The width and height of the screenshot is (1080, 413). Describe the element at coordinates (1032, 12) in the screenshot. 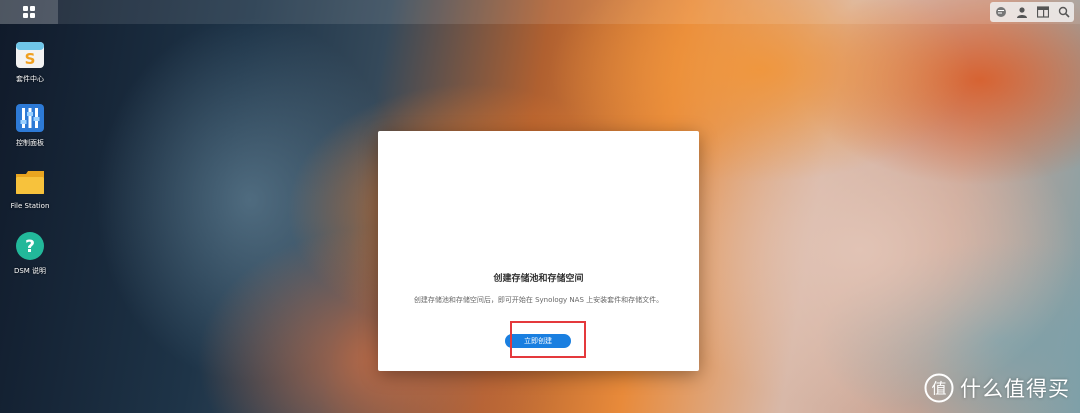

I see `taskbar-tray` at that location.